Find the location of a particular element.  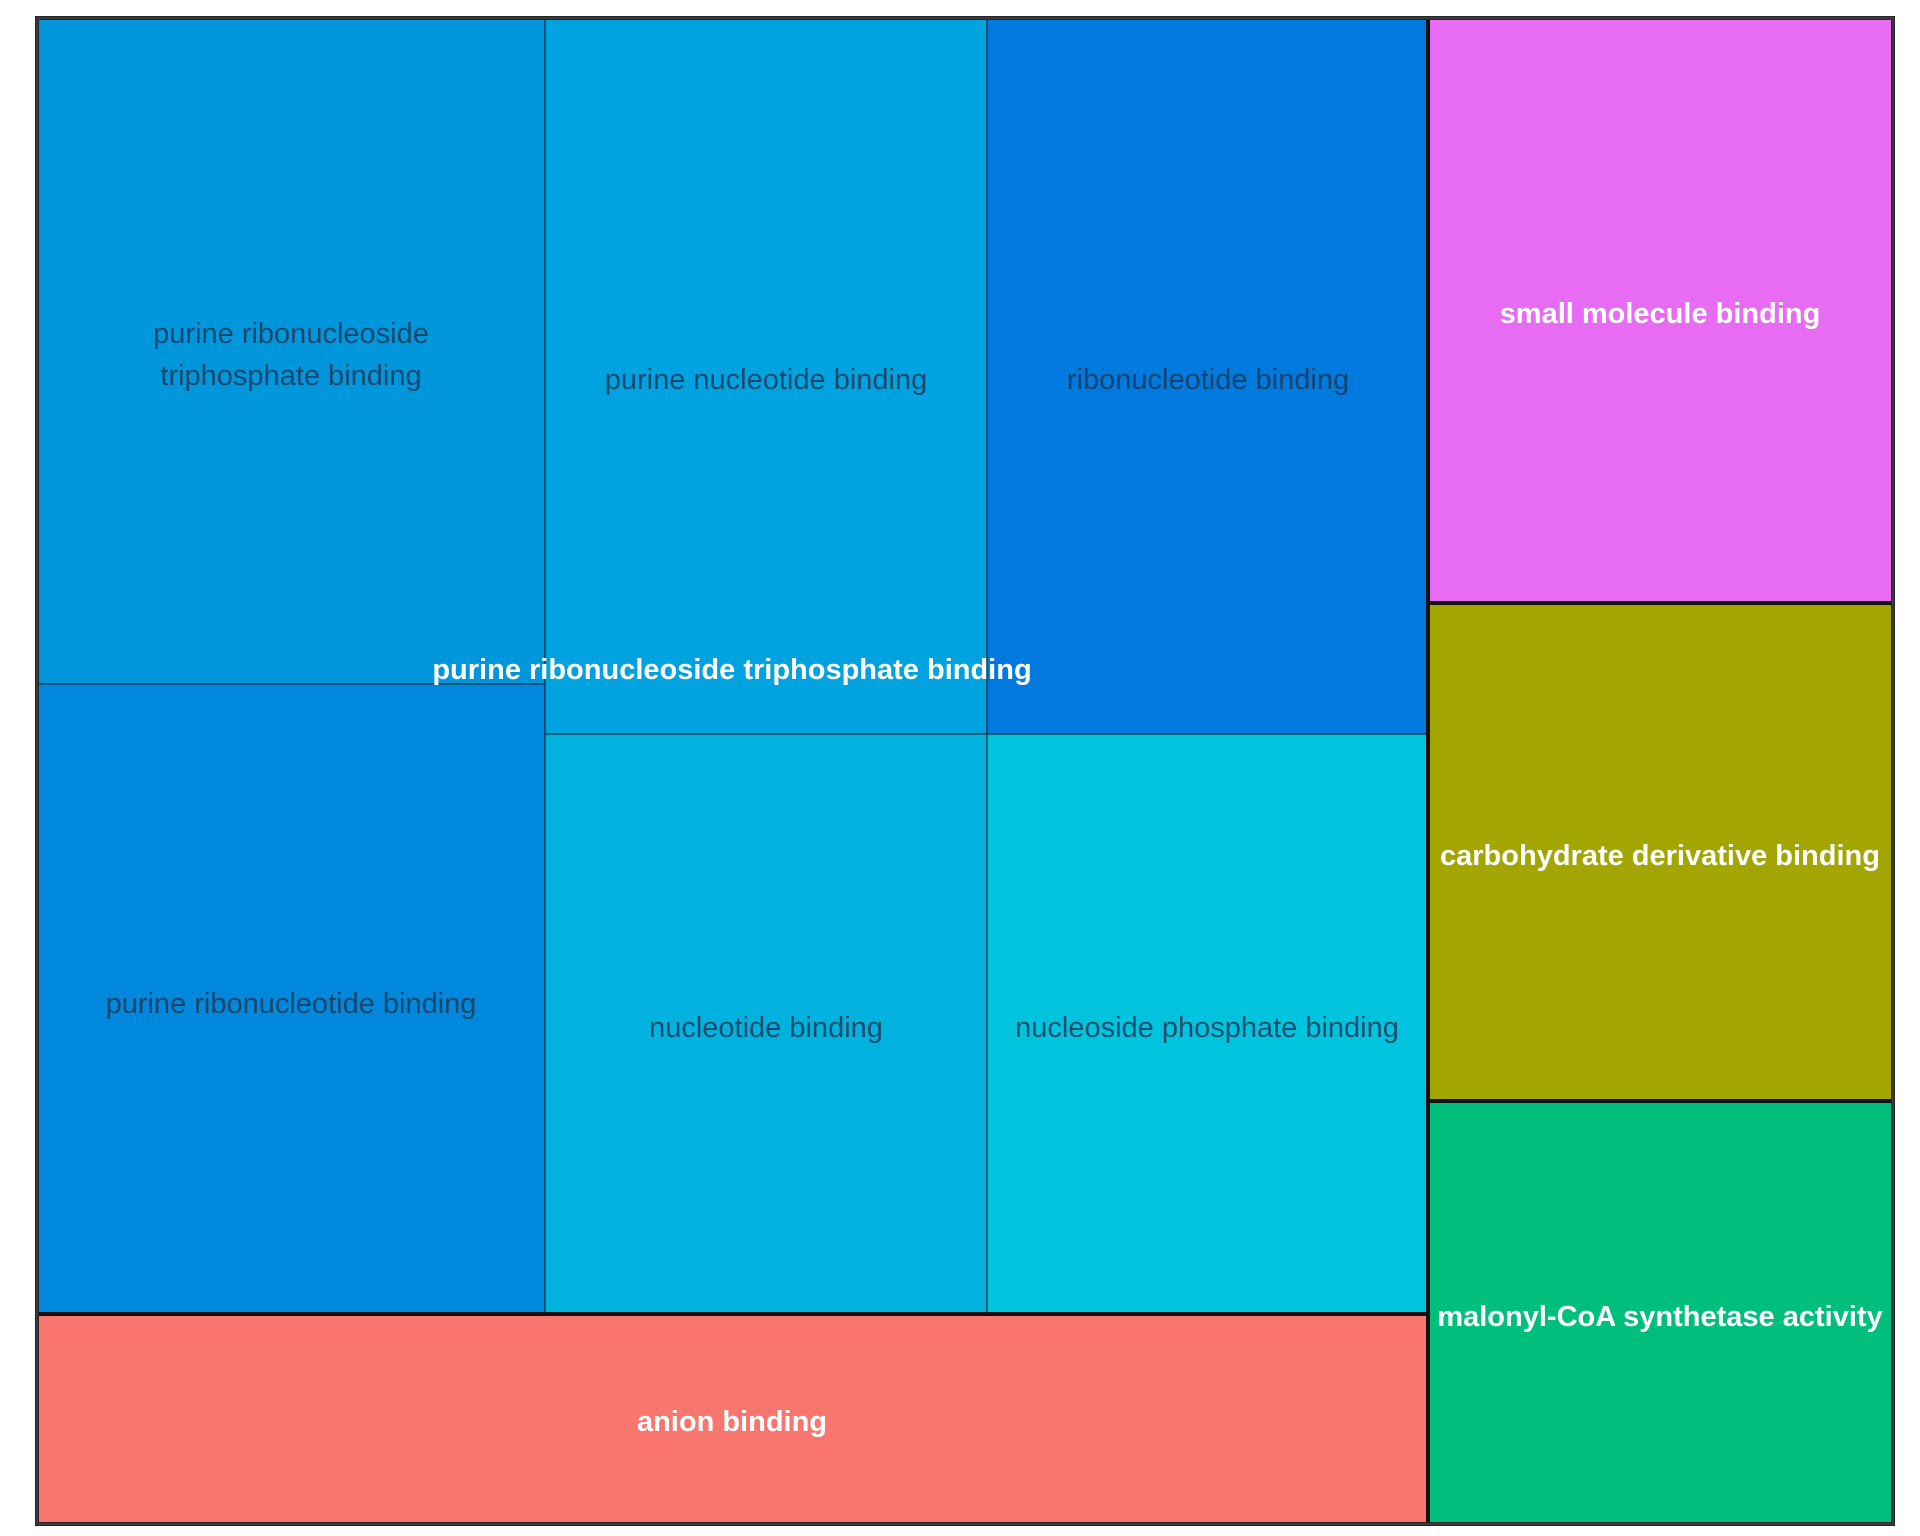

leaf-label-nucleotide-binding: nucleotide binding is located at coordinates (766, 1028).